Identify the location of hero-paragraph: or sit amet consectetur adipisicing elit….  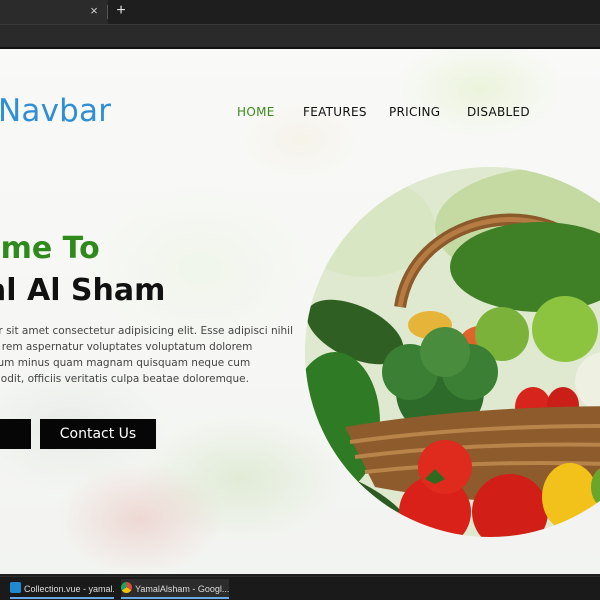
(147, 355).